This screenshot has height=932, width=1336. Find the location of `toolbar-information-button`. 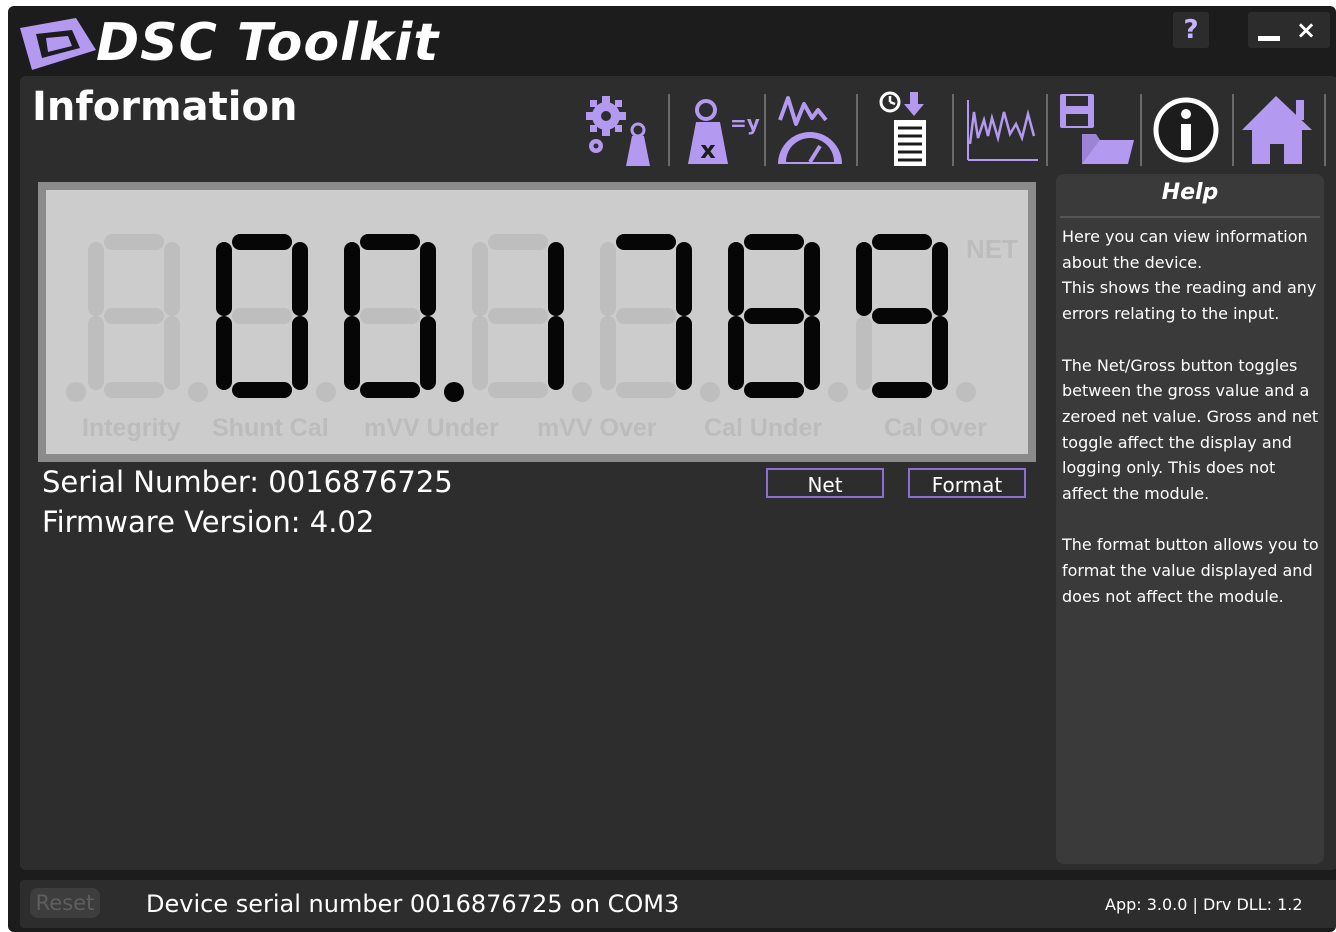

toolbar-information-button is located at coordinates (1186, 130).